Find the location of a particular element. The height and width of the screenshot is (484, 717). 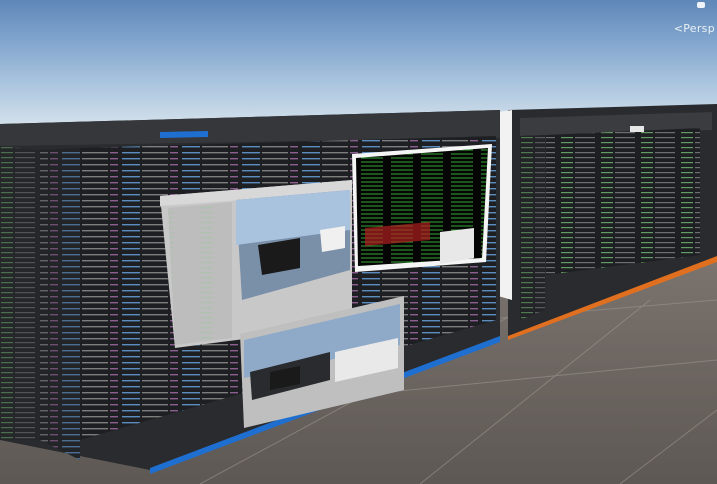

terminal-window is located at coordinates (422, 208).